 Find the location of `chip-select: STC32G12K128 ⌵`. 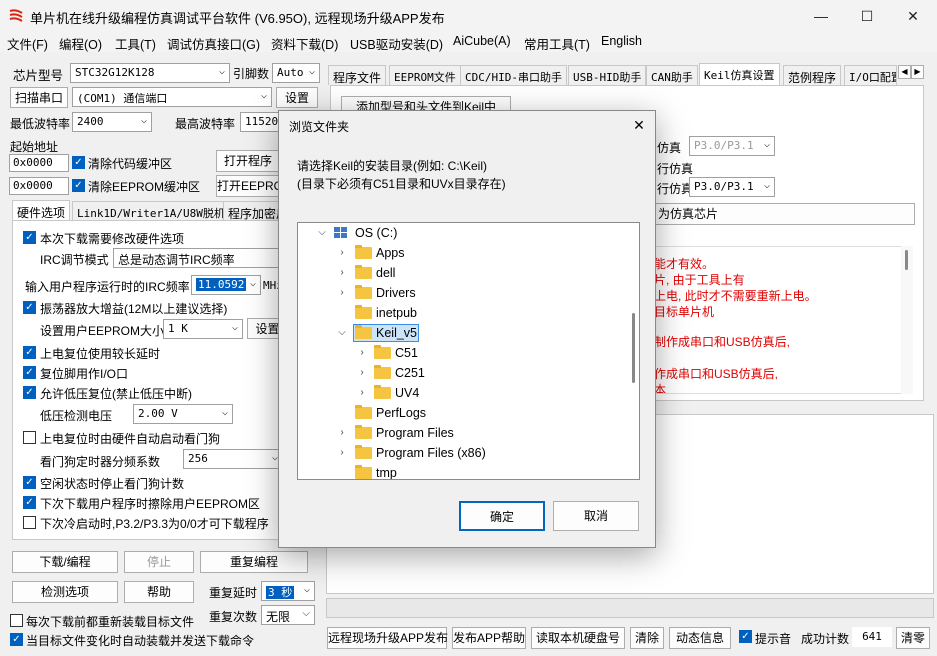

chip-select: STC32G12K128 ⌵ is located at coordinates (150, 73).